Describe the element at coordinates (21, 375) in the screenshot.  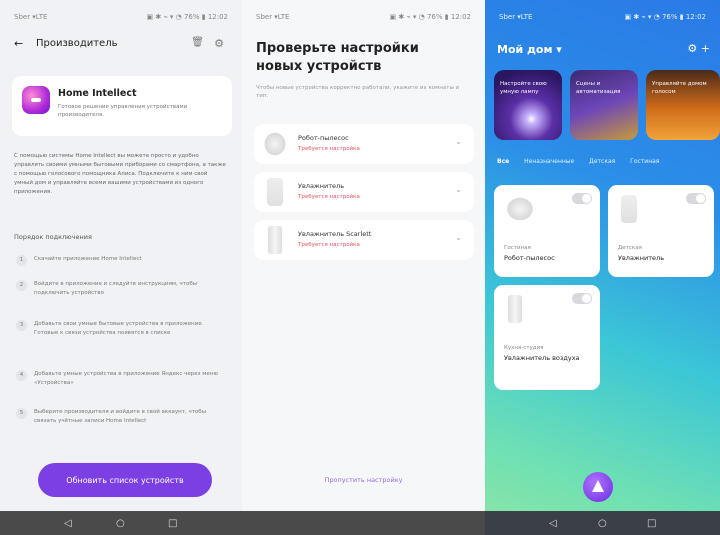
I see `step-number: 4` at that location.